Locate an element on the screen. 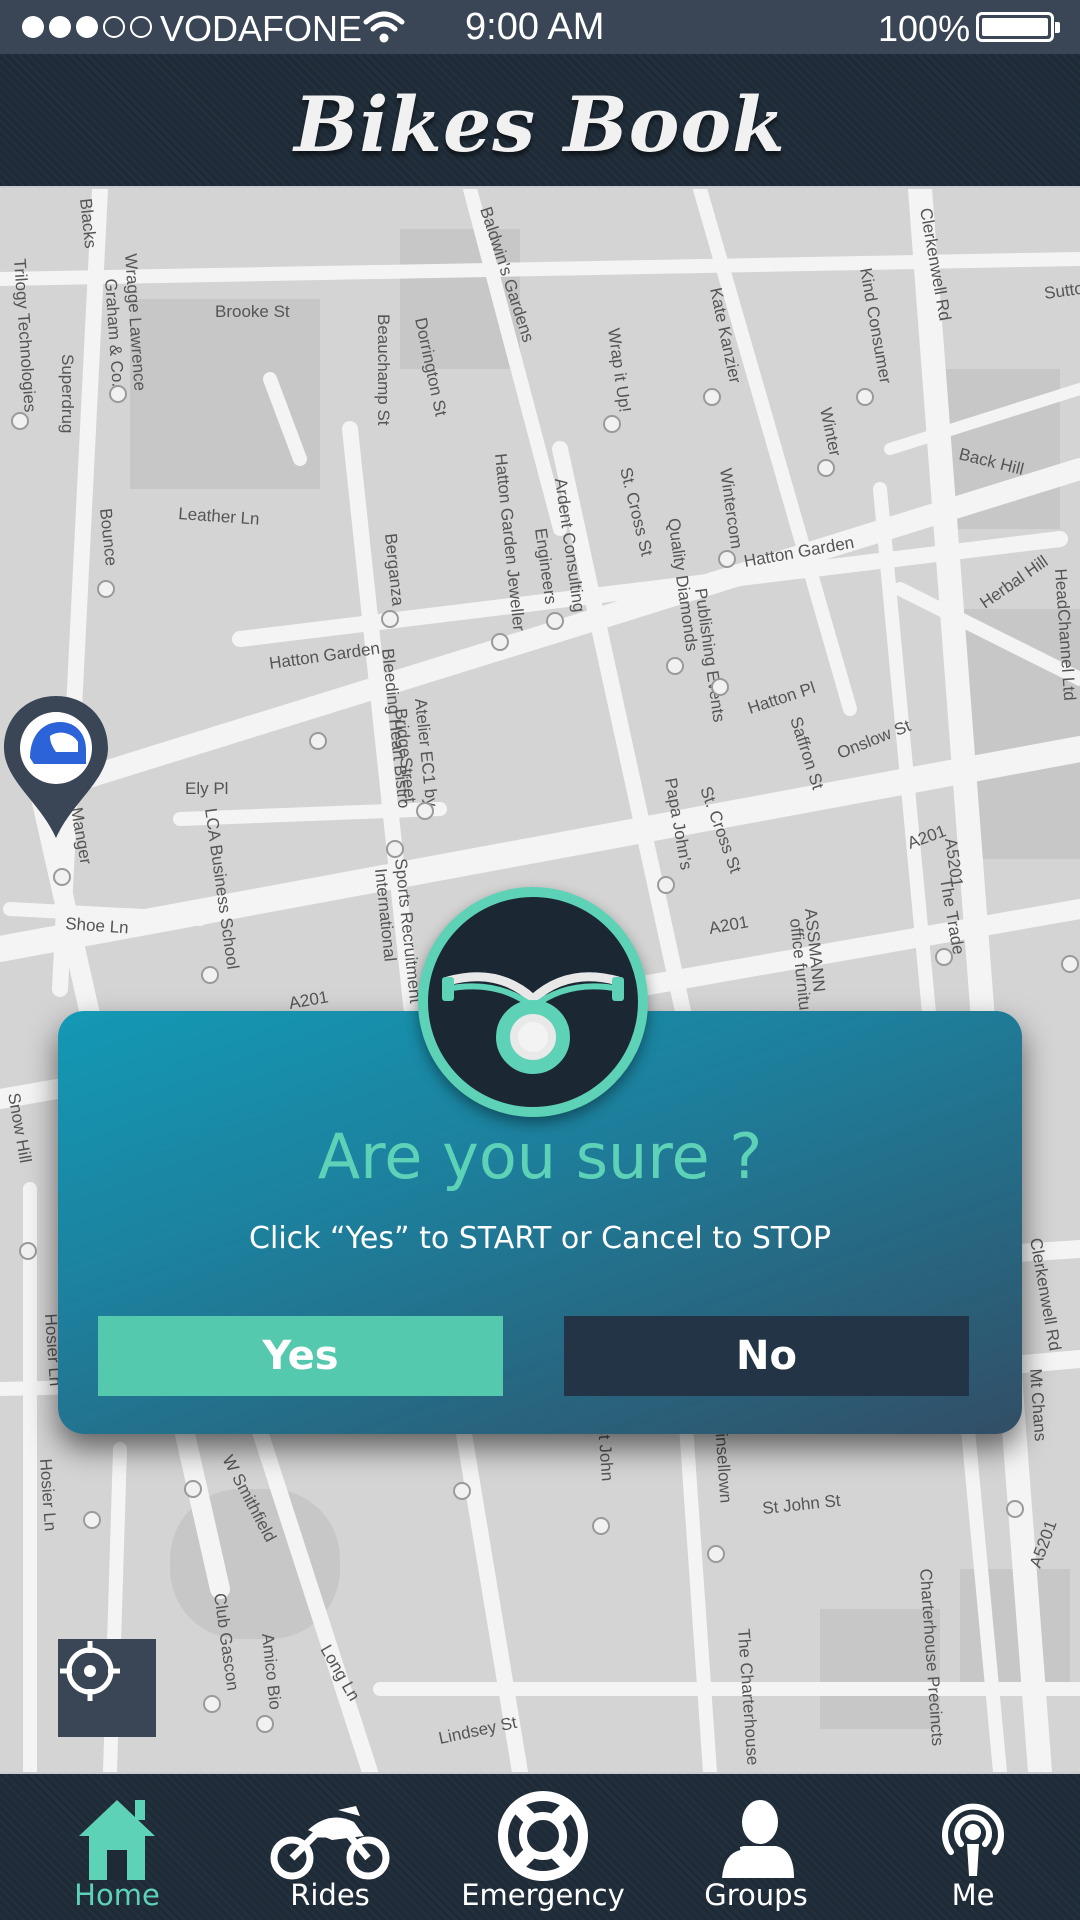 Image resolution: width=1080 pixels, height=1920 pixels. nav-item-rides: Rides is located at coordinates (330, 1847).